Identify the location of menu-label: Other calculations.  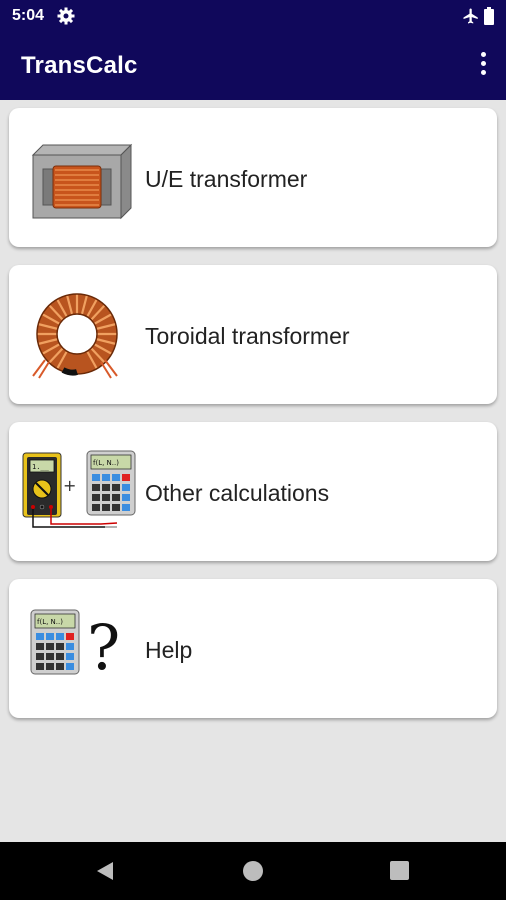
(237, 493).